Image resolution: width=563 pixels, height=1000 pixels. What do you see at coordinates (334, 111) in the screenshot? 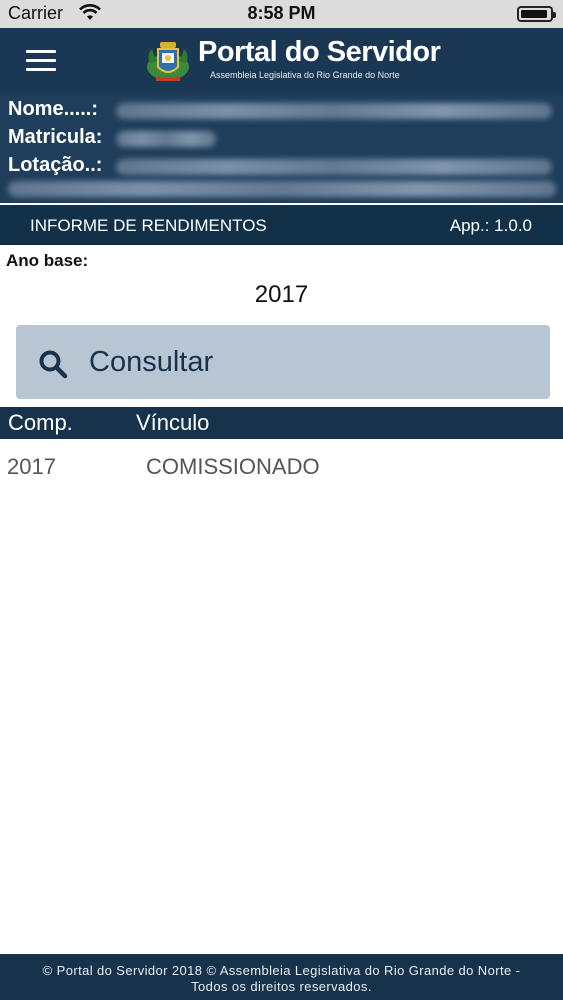
I see `name-value-redacted` at bounding box center [334, 111].